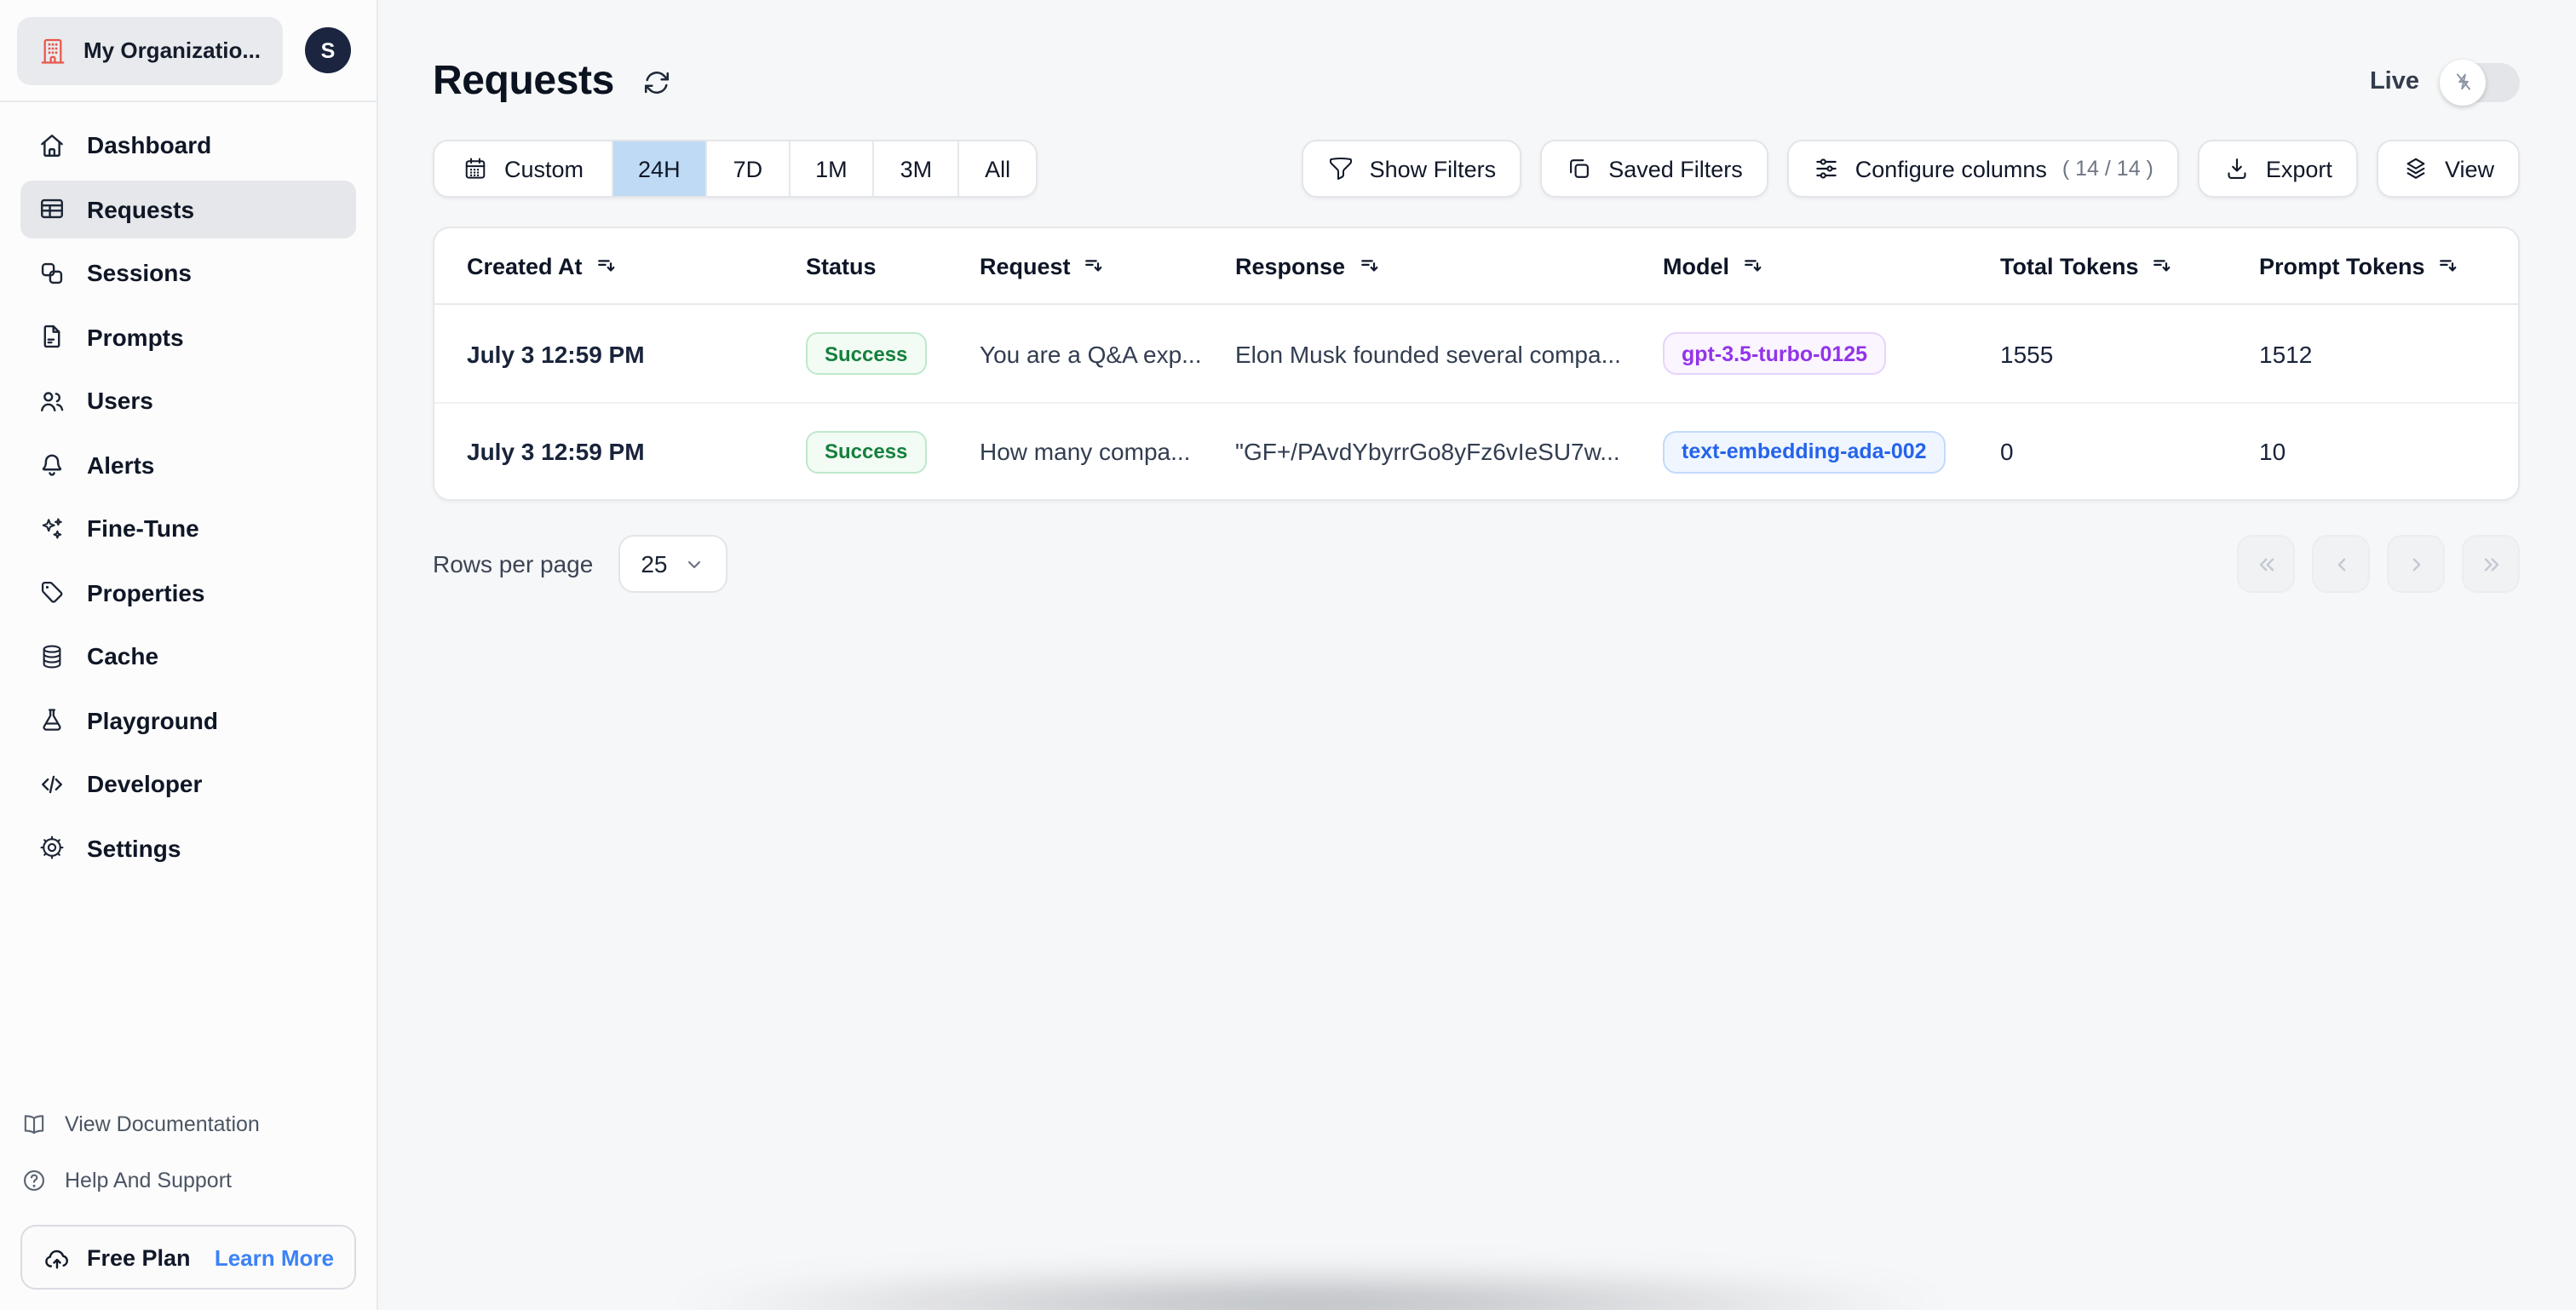  Describe the element at coordinates (544, 168) in the screenshot. I see `time-range-label: Custom` at that location.